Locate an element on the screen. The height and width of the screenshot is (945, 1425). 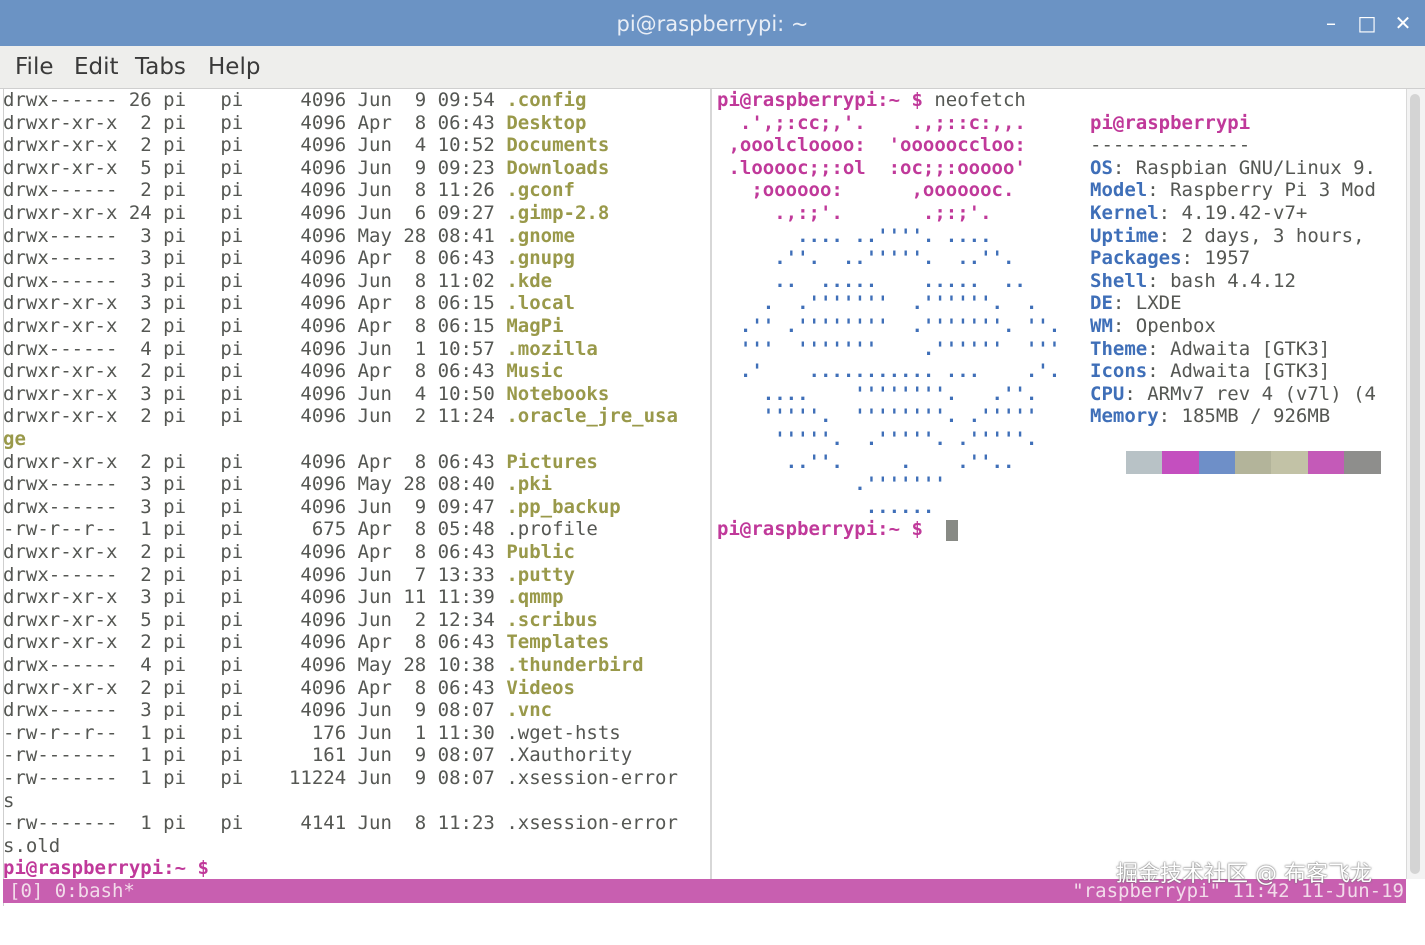
listing-filename: .gconf is located at coordinates (540, 190).